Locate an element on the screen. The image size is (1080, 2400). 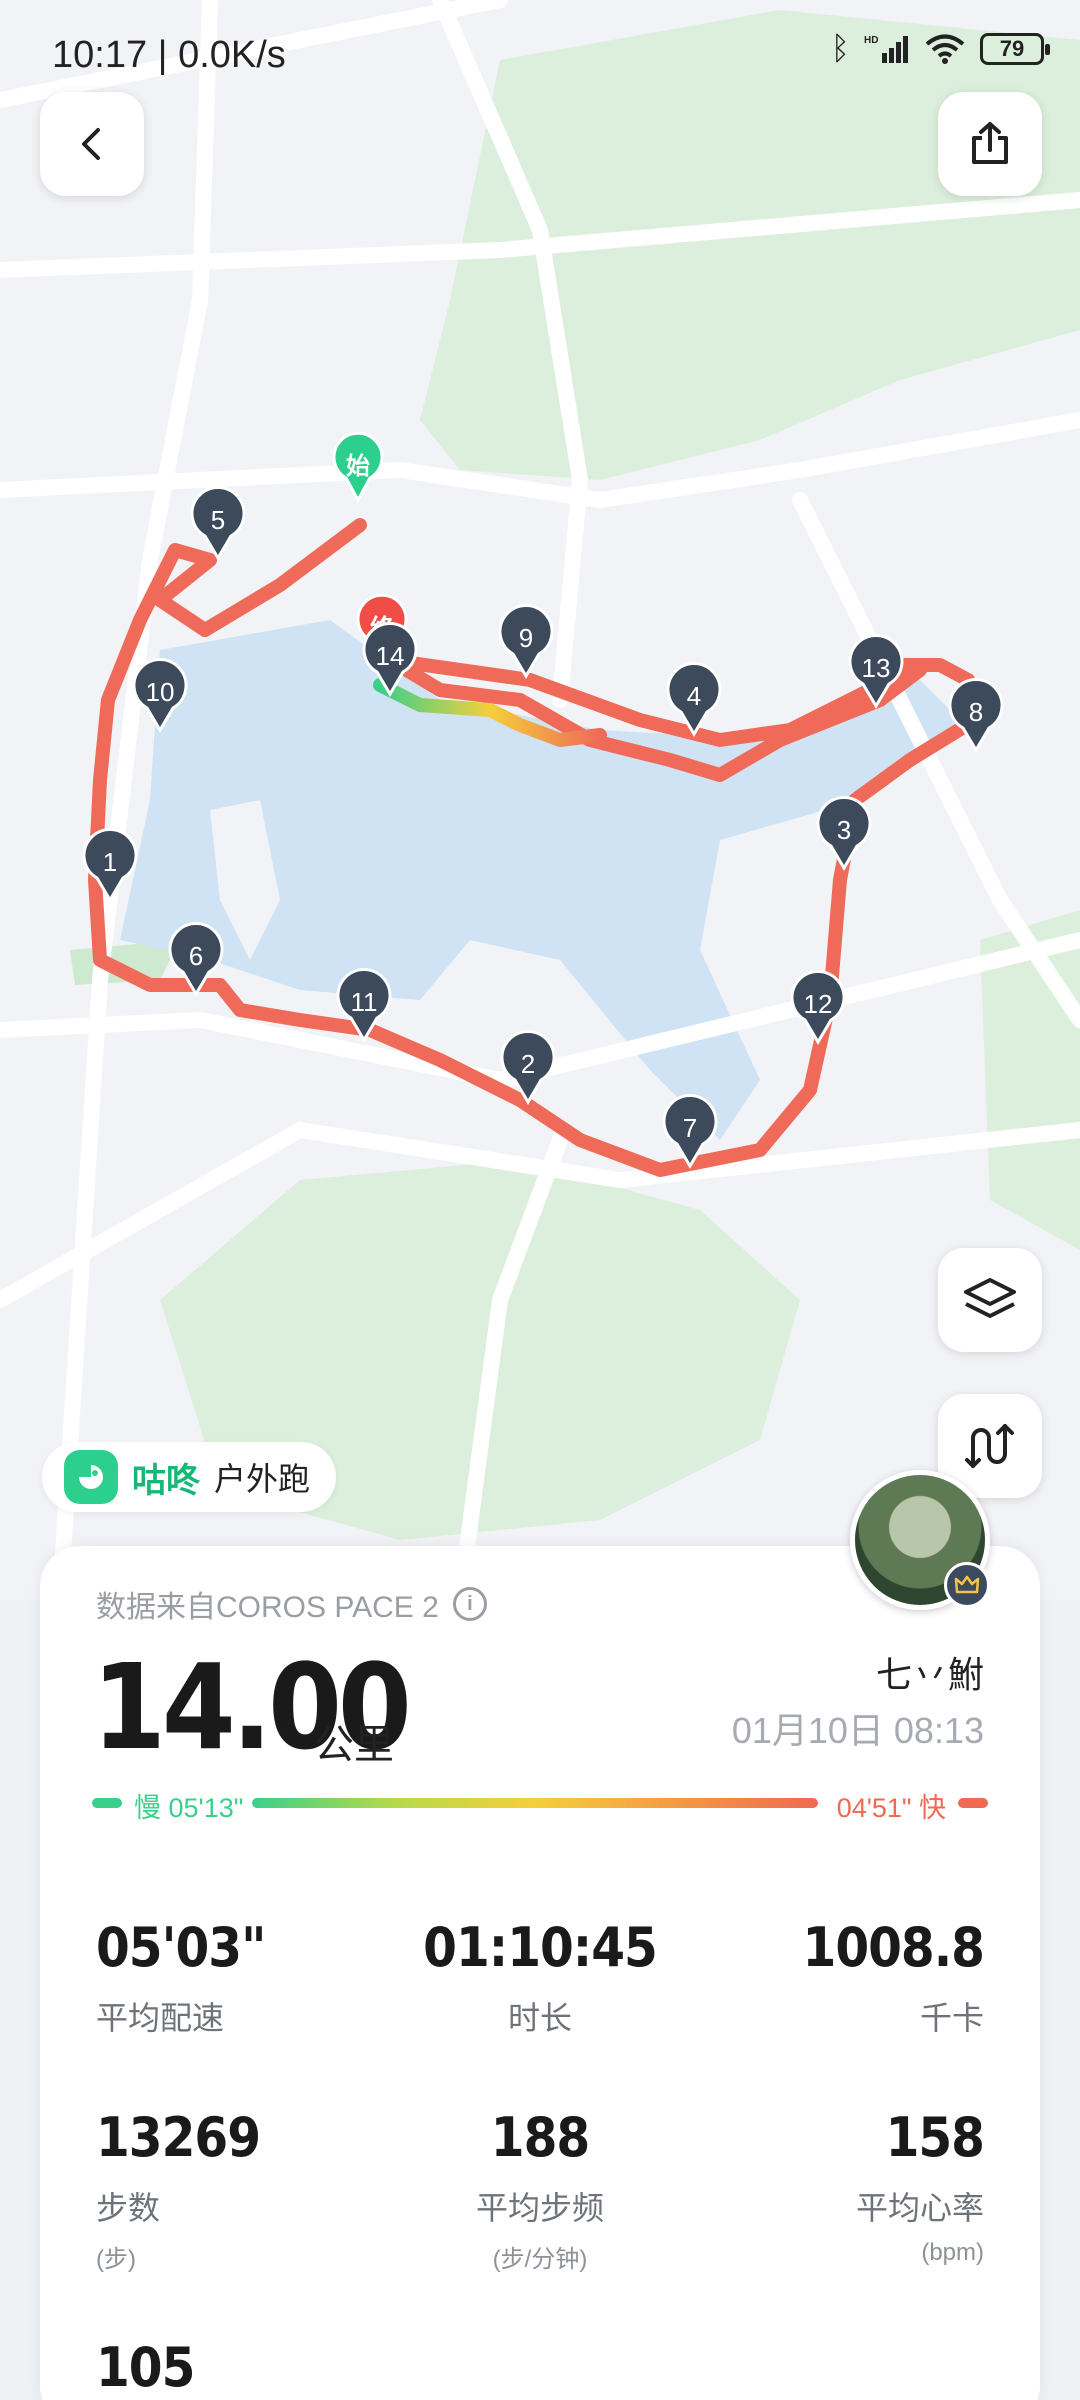
stat-calories: 1008.8 千卡 is located at coordinates (834, 1977).